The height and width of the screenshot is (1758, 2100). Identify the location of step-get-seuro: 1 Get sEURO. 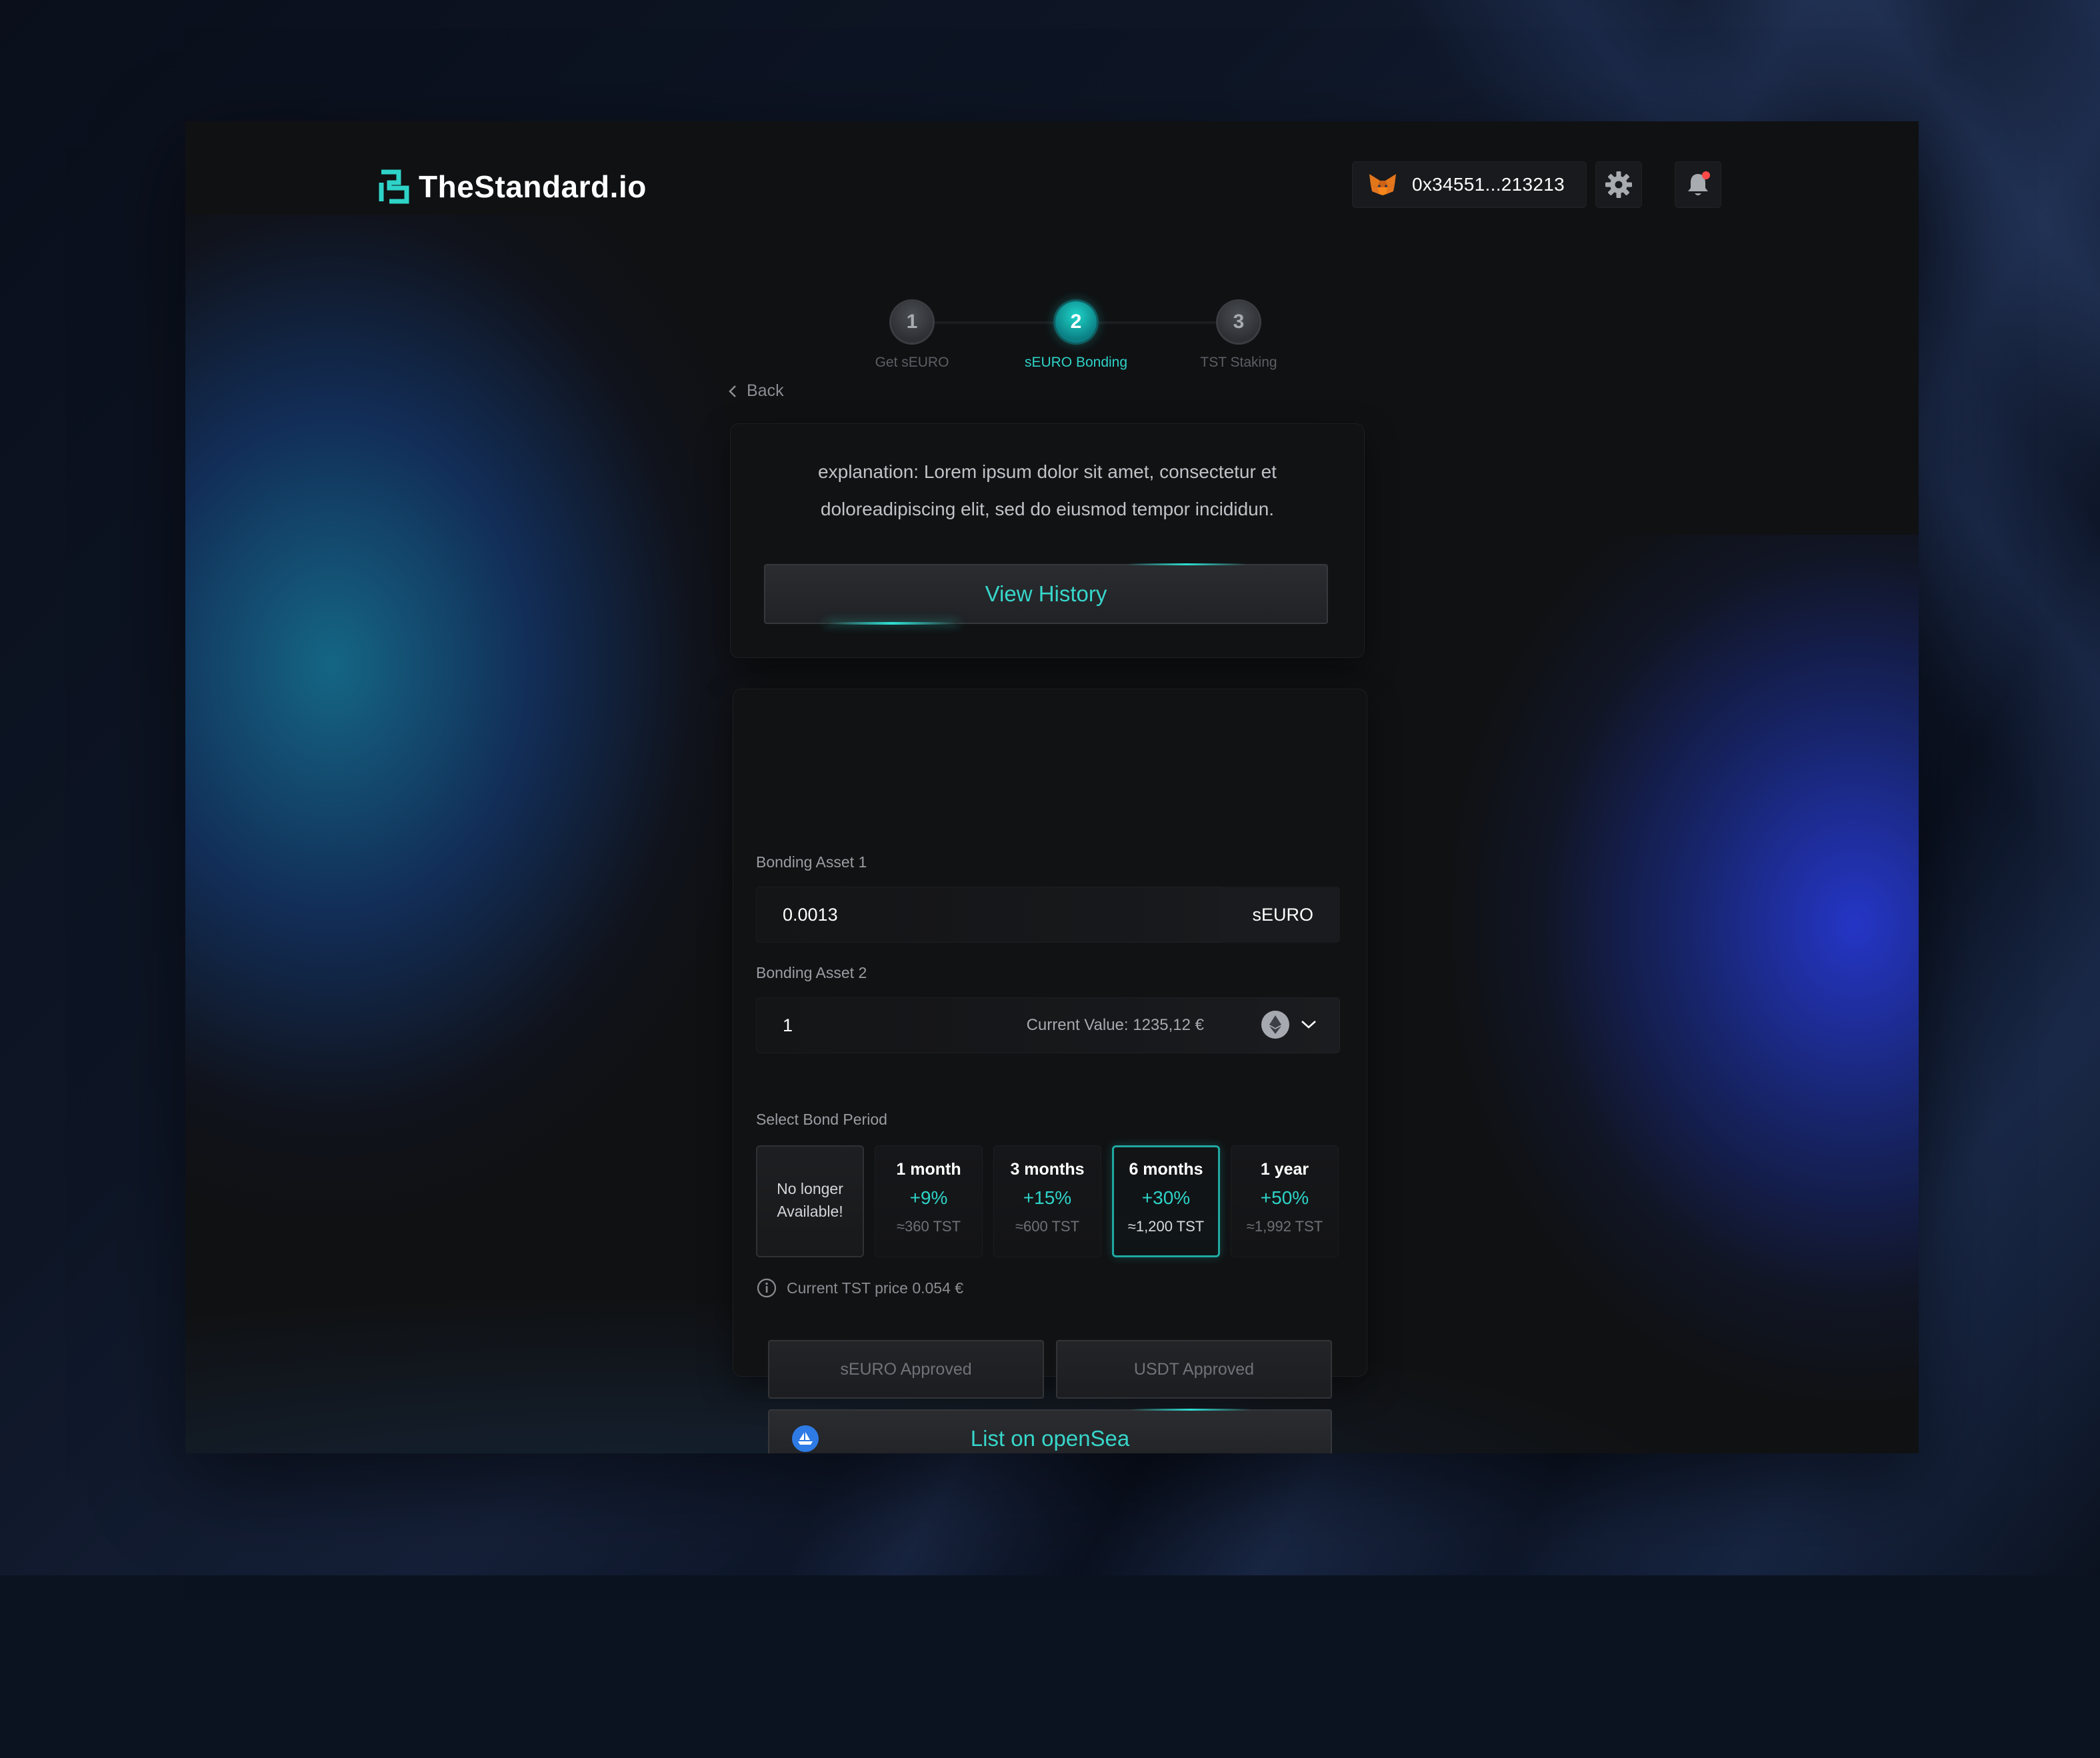
(912, 329).